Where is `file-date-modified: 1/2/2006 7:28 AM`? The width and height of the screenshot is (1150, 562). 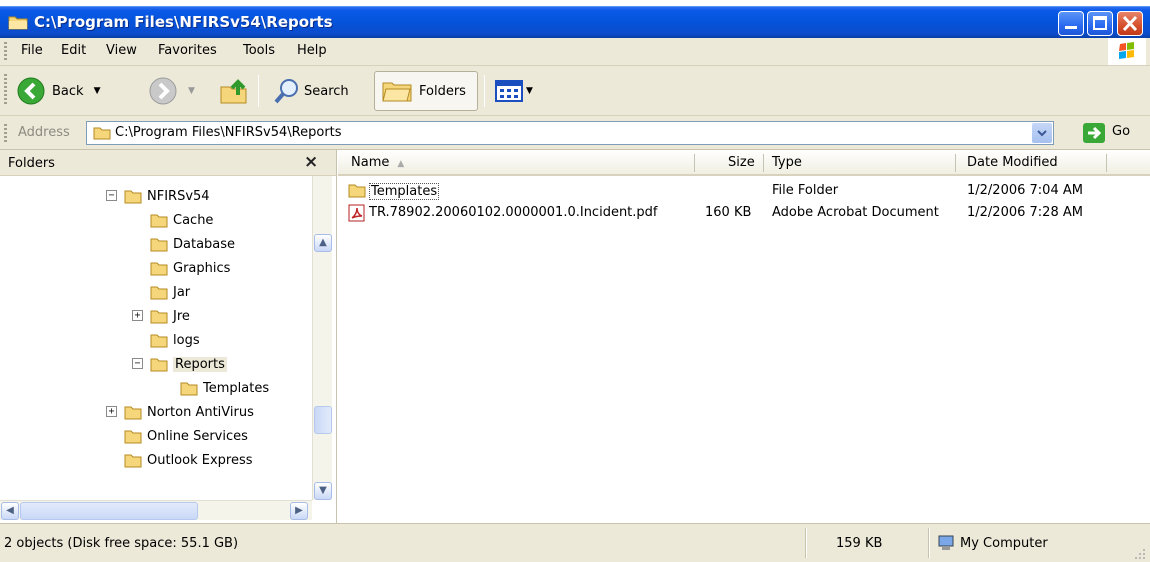 file-date-modified: 1/2/2006 7:28 AM is located at coordinates (1025, 212).